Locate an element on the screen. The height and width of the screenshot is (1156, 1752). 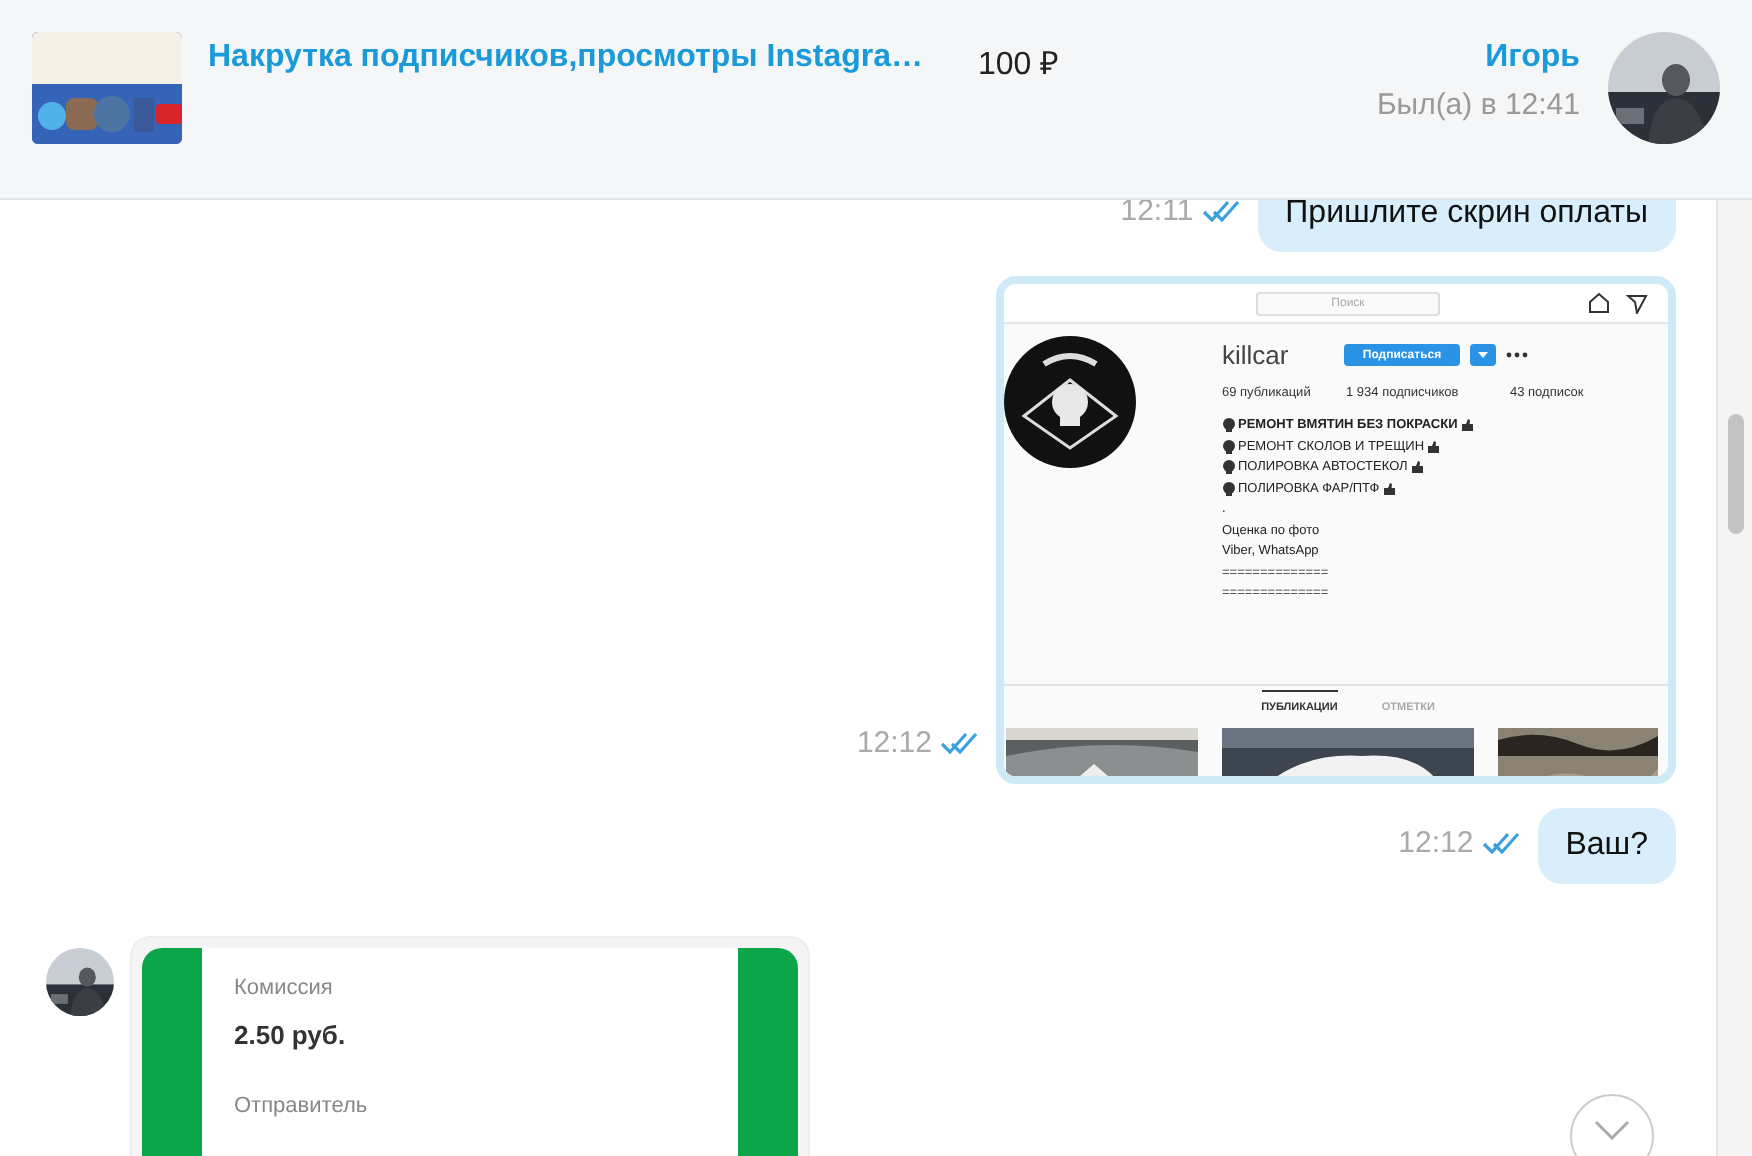
scrollbar is located at coordinates (1734, 678).